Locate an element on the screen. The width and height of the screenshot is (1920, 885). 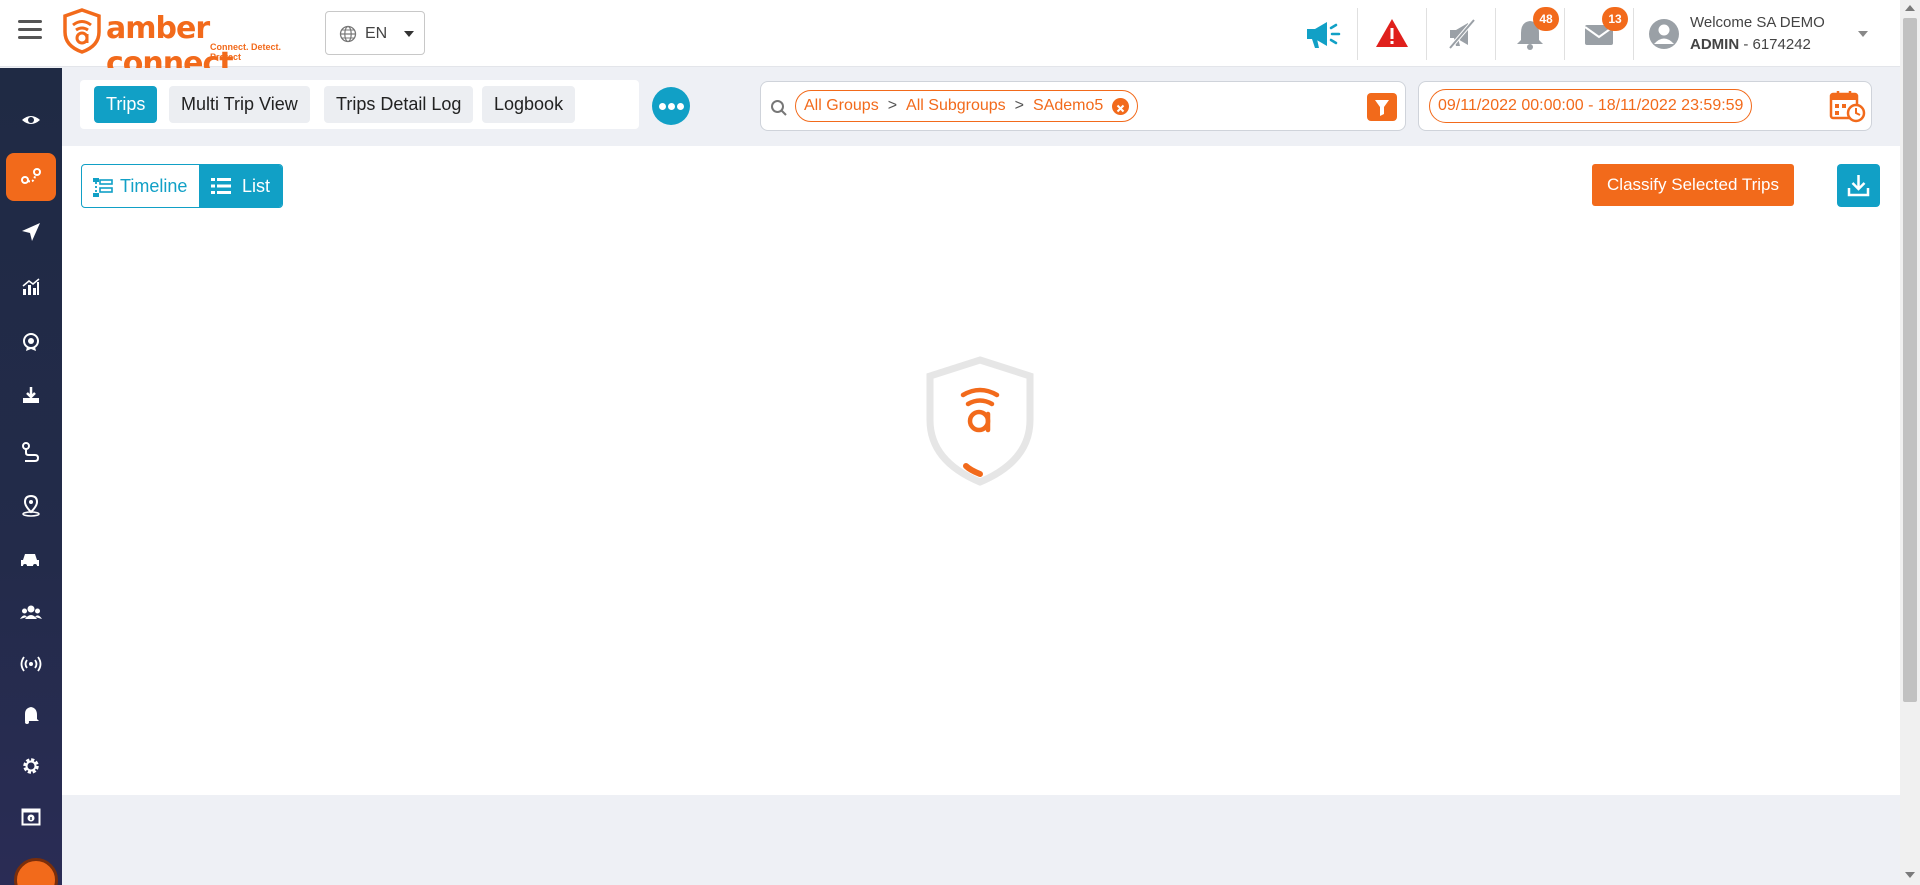
calendar-clock-icon is located at coordinates (1847, 106).